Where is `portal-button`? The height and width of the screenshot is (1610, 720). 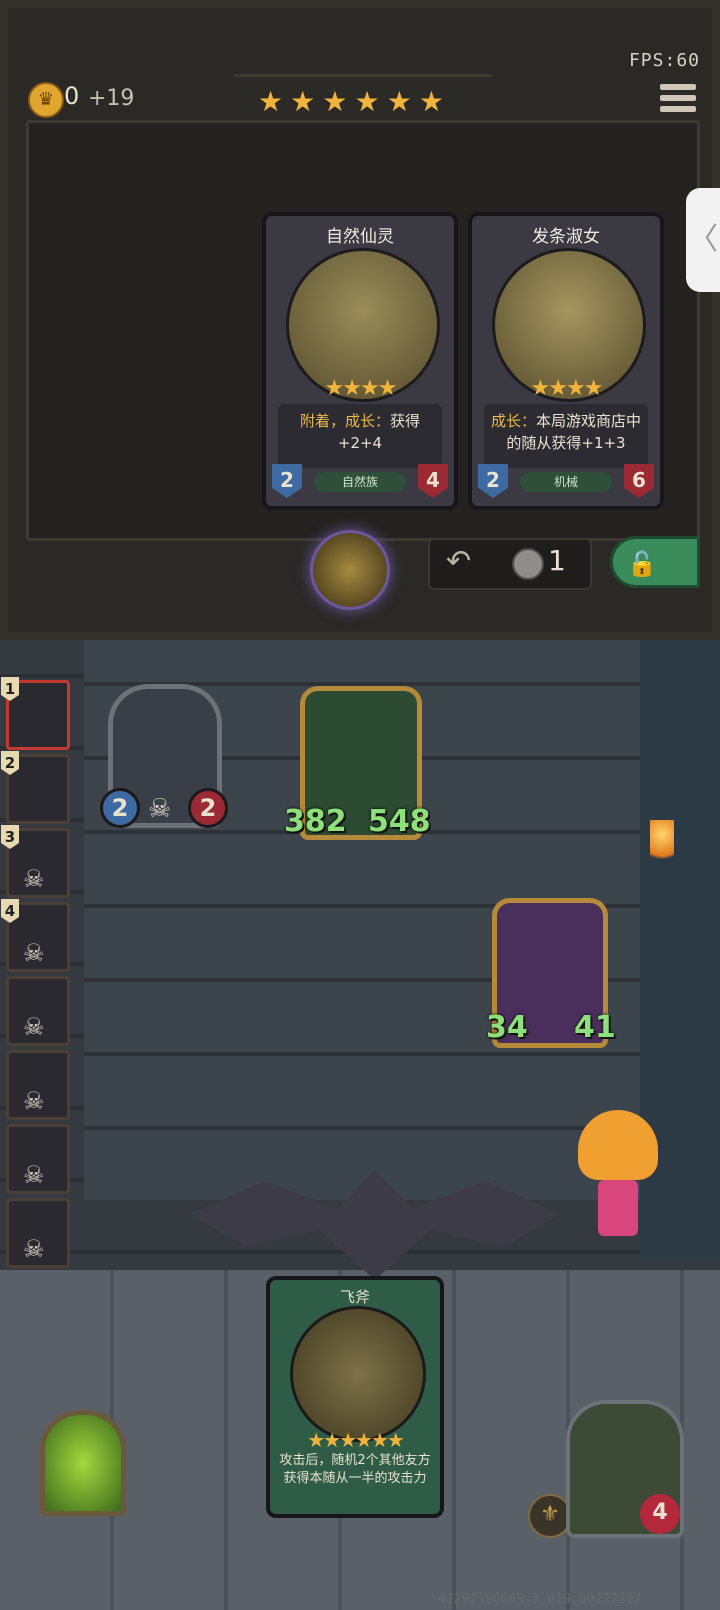
portal-button is located at coordinates (83, 1463).